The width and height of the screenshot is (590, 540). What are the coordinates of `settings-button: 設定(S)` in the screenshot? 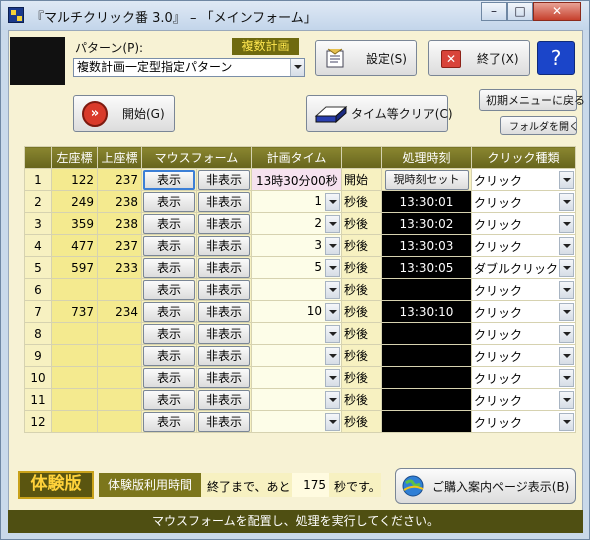 It's located at (366, 58).